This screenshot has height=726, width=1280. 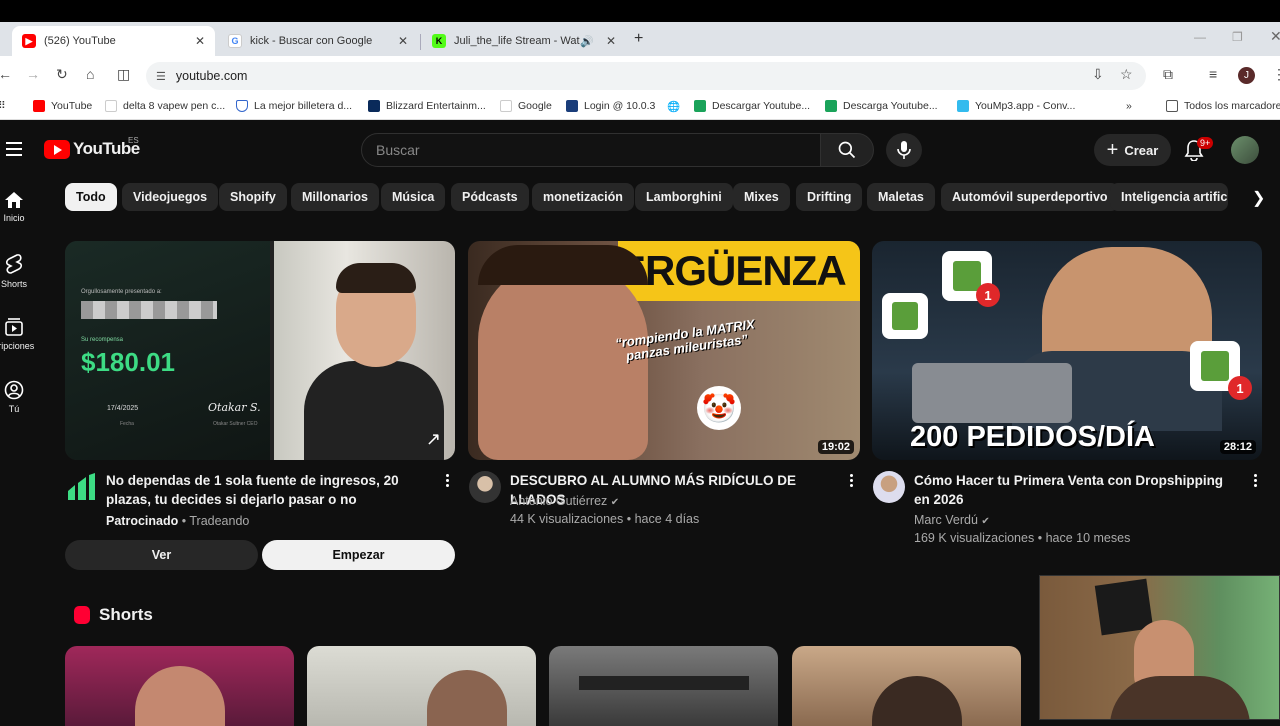 What do you see at coordinates (219, 521) in the screenshot?
I see `advertiser-name: Tradeando` at bounding box center [219, 521].